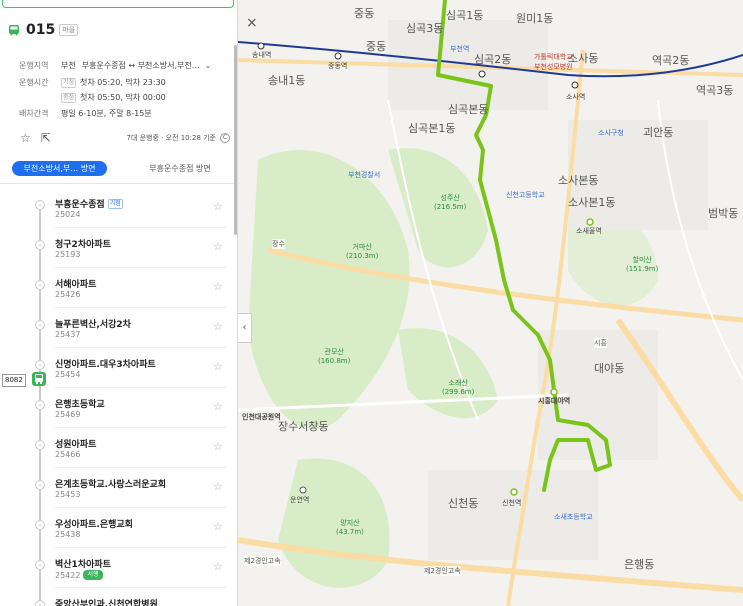 The image size is (743, 606). Describe the element at coordinates (116, 256) in the screenshot. I see `stop-item: ⌄ 청구2차아파트 25193 ☆` at that location.